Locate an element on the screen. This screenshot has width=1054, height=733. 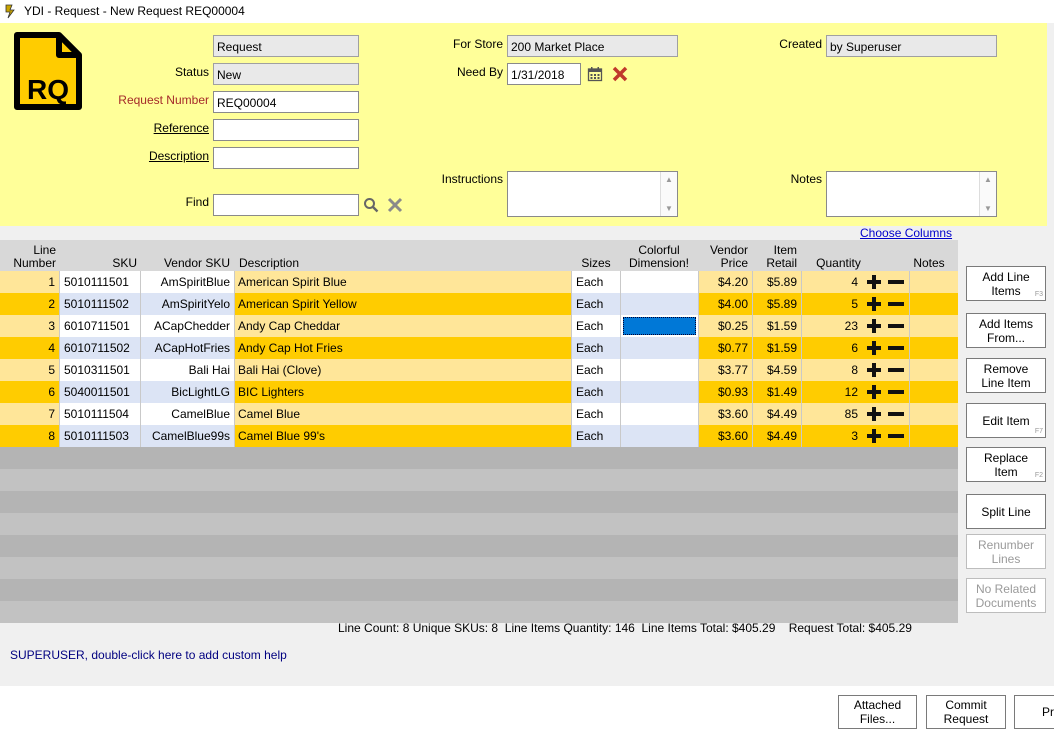
description-cell: Camel Blue 99's is located at coordinates (402, 436).